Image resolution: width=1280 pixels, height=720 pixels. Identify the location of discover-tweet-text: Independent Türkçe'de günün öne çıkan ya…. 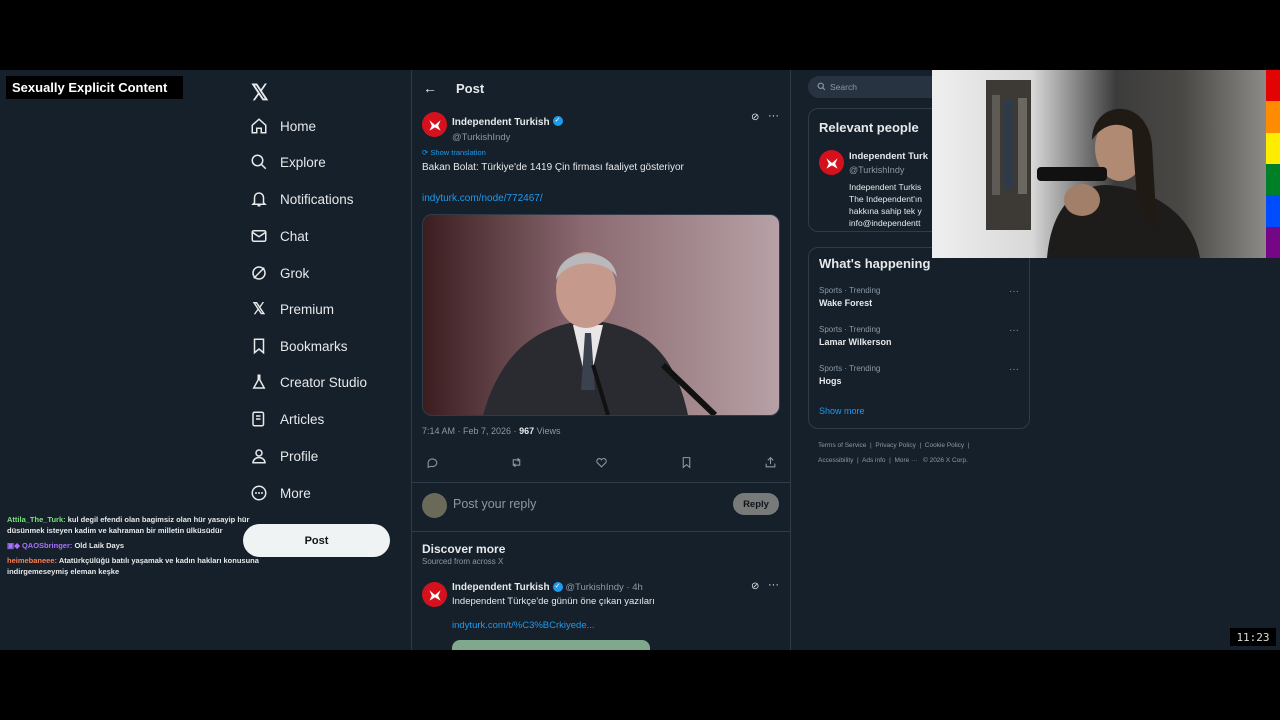
(553, 601).